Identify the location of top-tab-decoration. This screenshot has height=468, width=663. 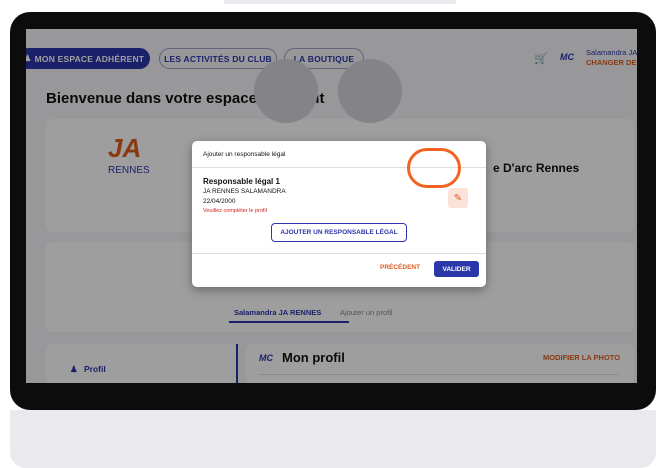
(340, 2).